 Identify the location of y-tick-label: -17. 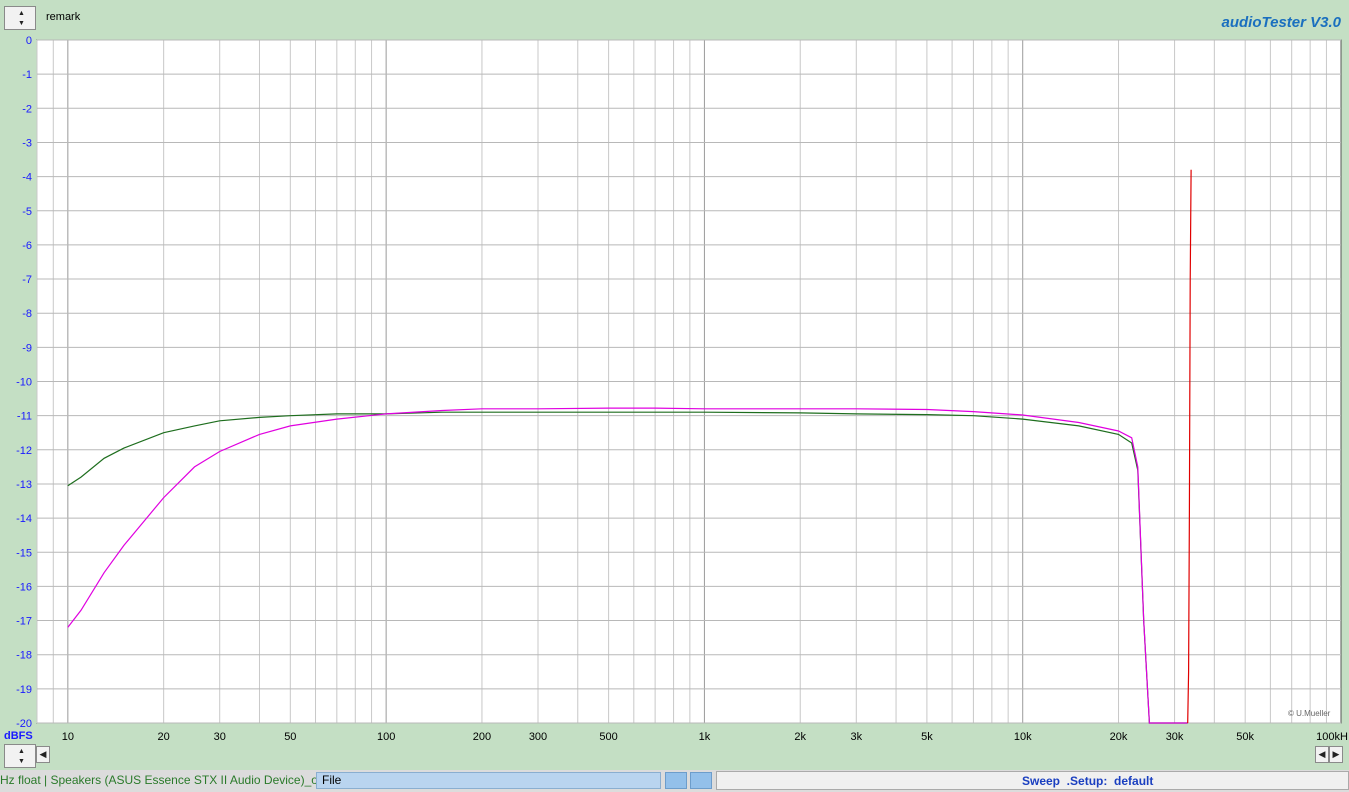
(24, 622).